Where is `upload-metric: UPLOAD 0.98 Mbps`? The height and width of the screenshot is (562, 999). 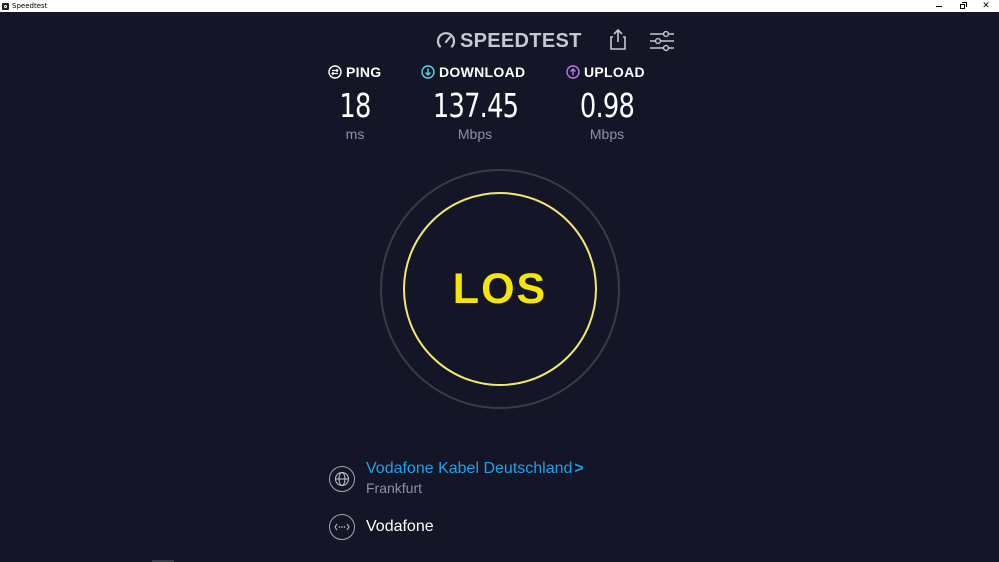 upload-metric: UPLOAD 0.98 Mbps is located at coordinates (607, 102).